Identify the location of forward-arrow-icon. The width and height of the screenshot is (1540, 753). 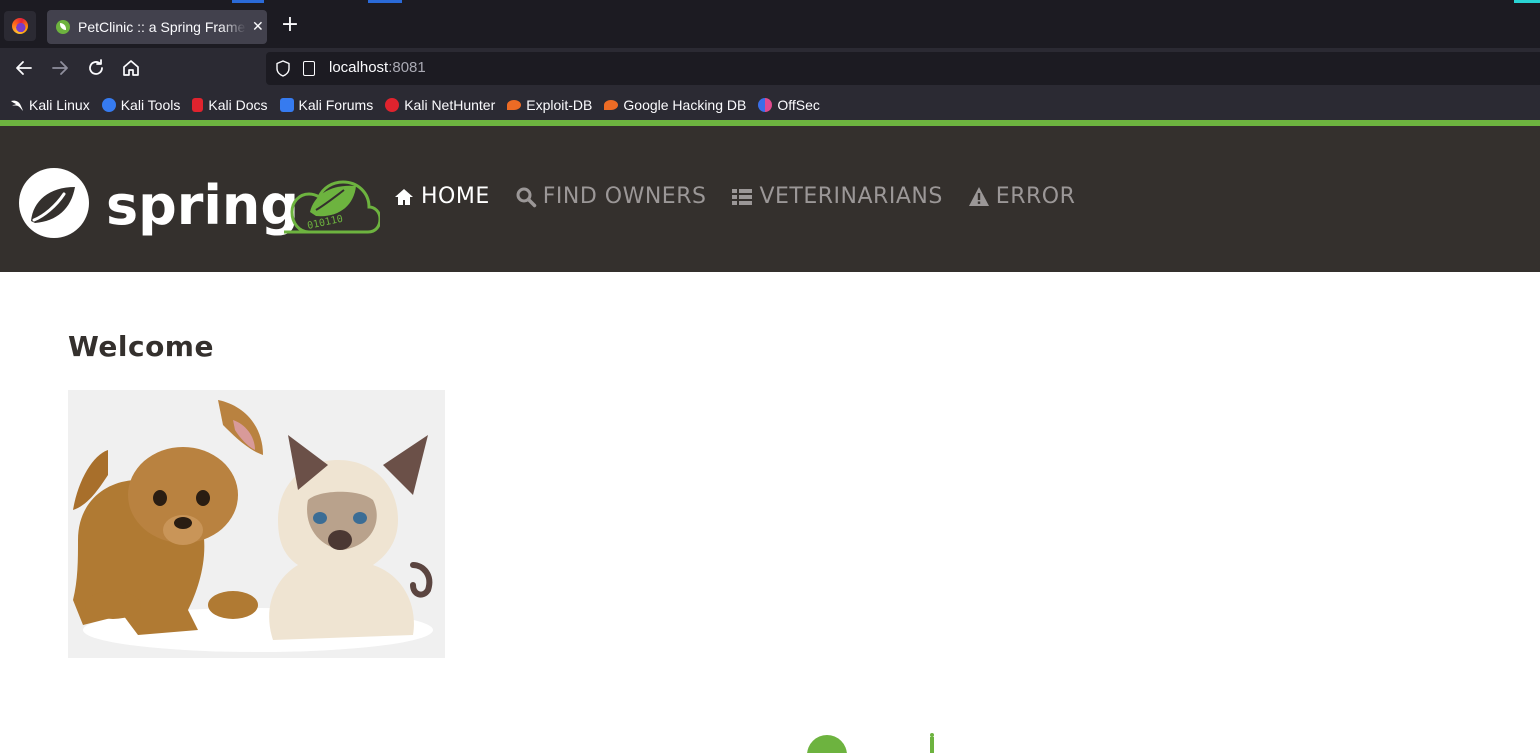
(60, 68).